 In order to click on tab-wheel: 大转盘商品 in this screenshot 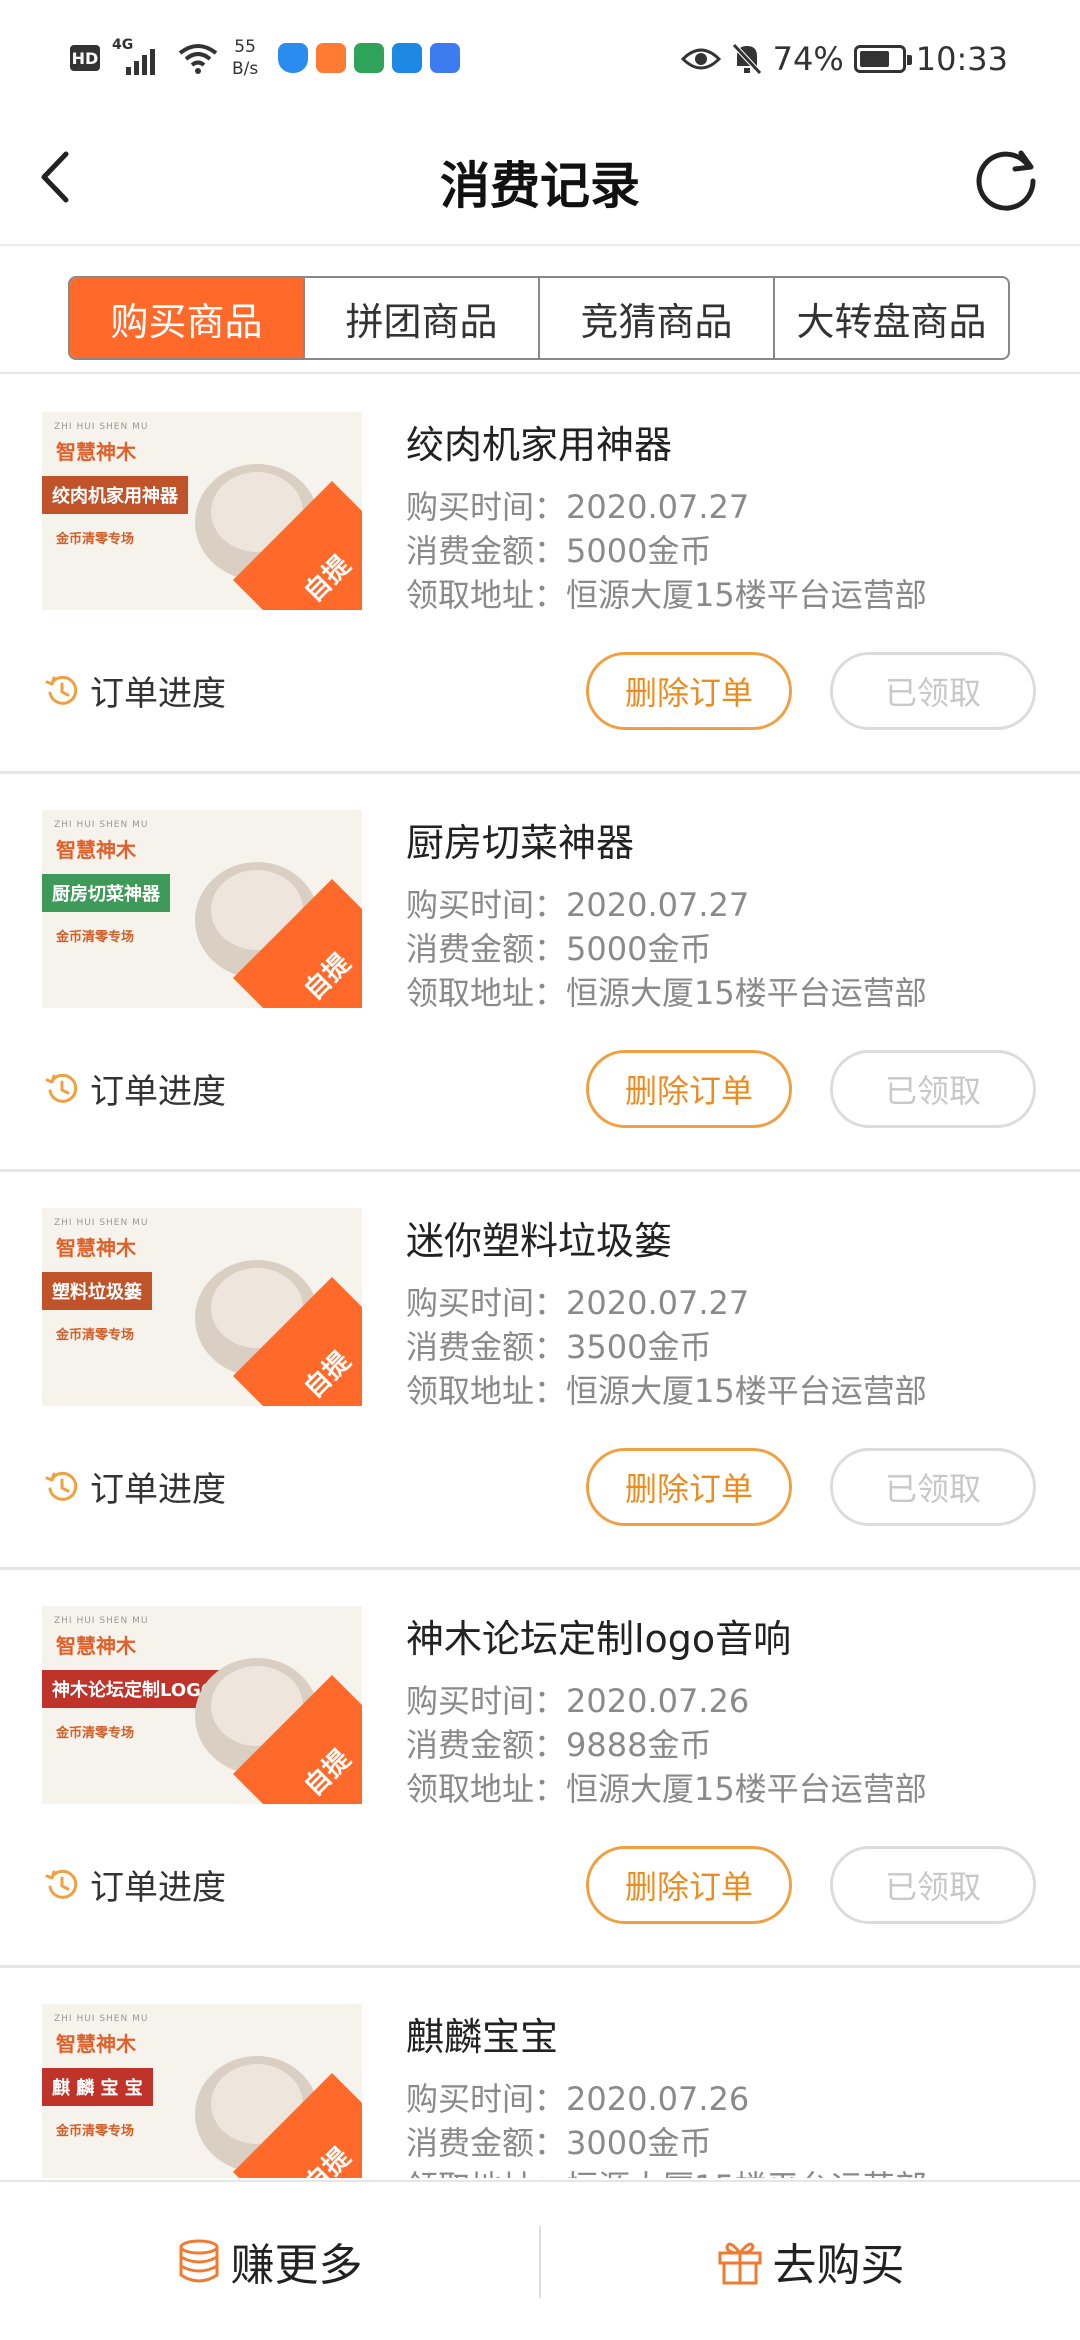, I will do `click(890, 318)`.